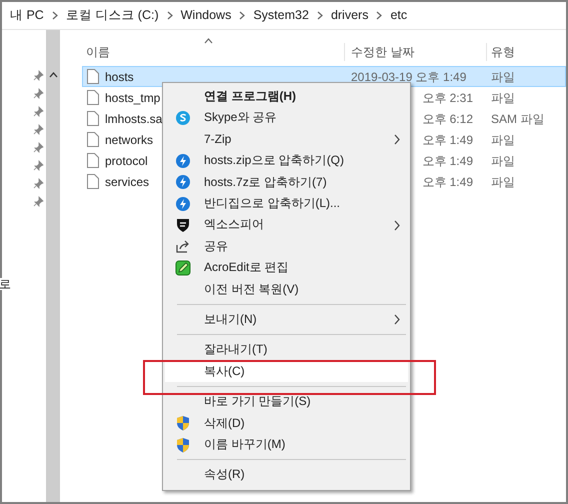 The height and width of the screenshot is (504, 568). I want to click on file-date: 오후 6:12, so click(447, 119).